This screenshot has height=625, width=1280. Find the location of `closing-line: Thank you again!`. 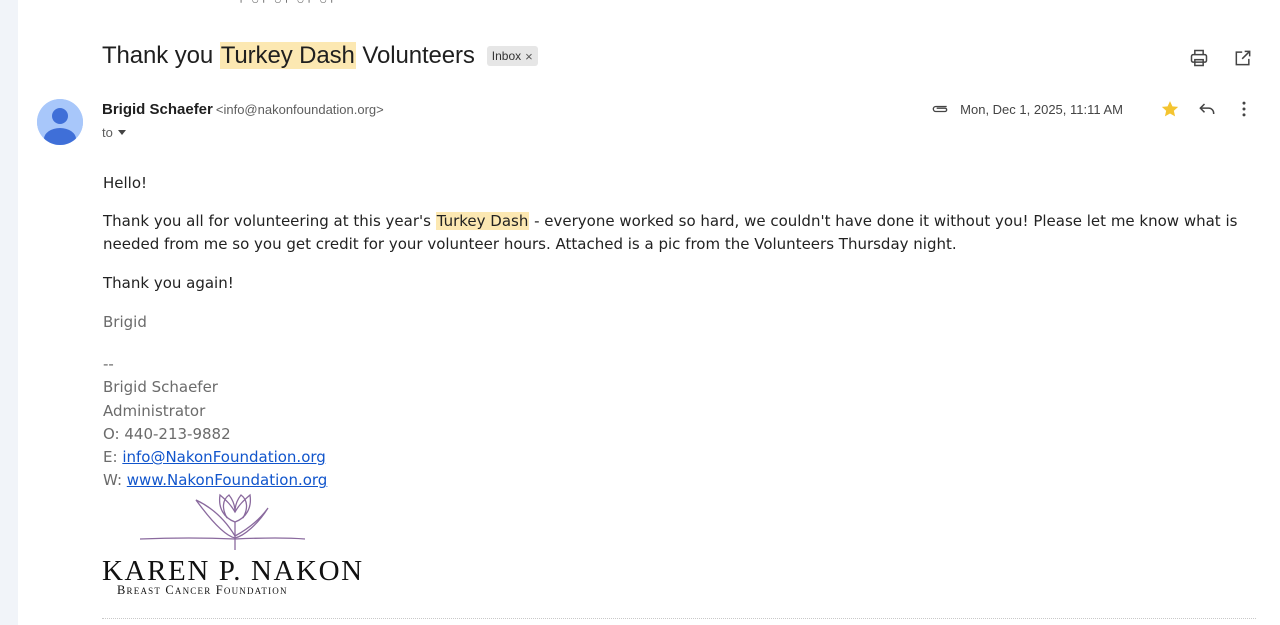

closing-line: Thank you again! is located at coordinates (168, 283).